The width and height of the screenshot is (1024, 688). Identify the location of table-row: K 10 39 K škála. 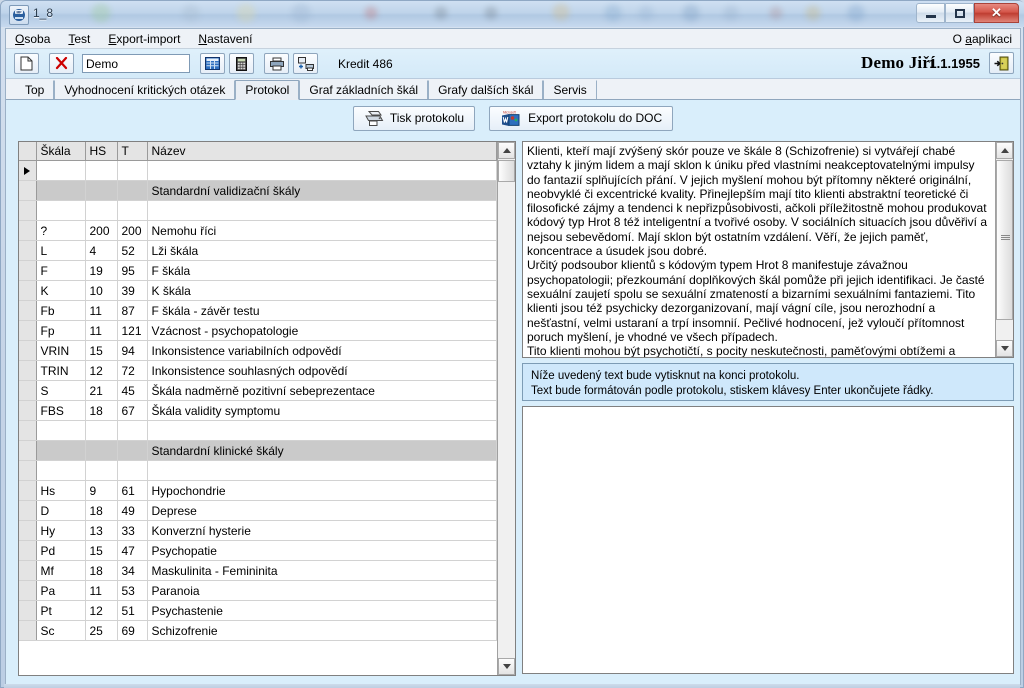
(258, 290).